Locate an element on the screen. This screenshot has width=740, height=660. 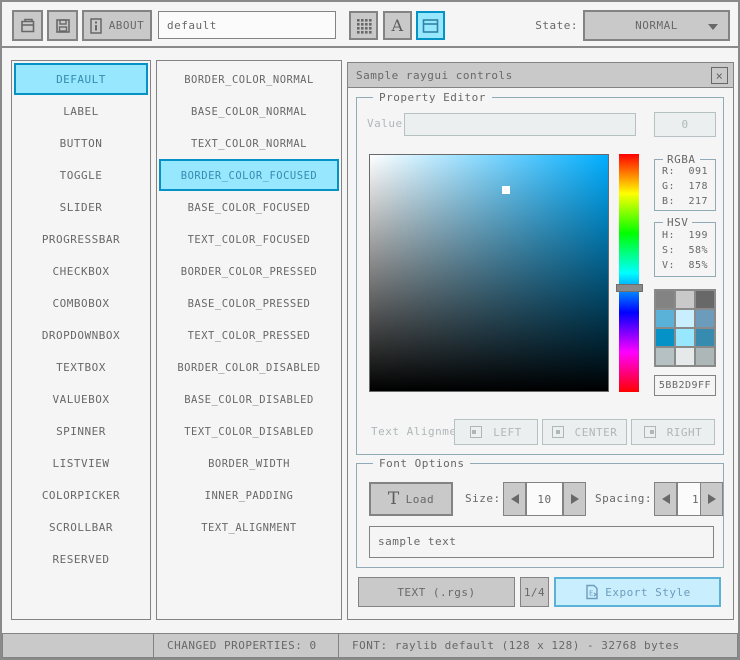
property-item: BASE_COLOR_FOCUSED is located at coordinates (249, 207).